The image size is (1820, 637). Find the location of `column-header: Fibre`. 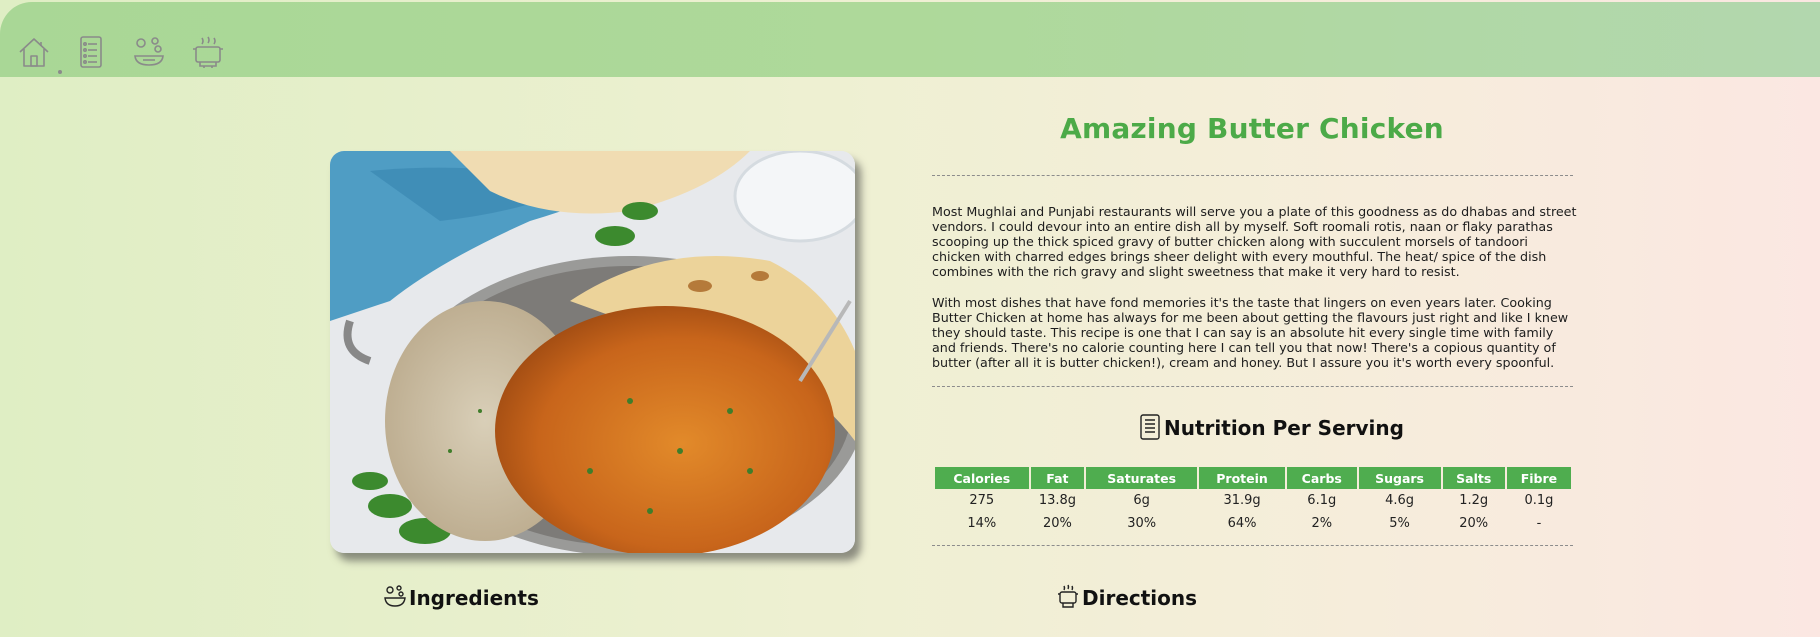

column-header: Fibre is located at coordinates (1538, 478).